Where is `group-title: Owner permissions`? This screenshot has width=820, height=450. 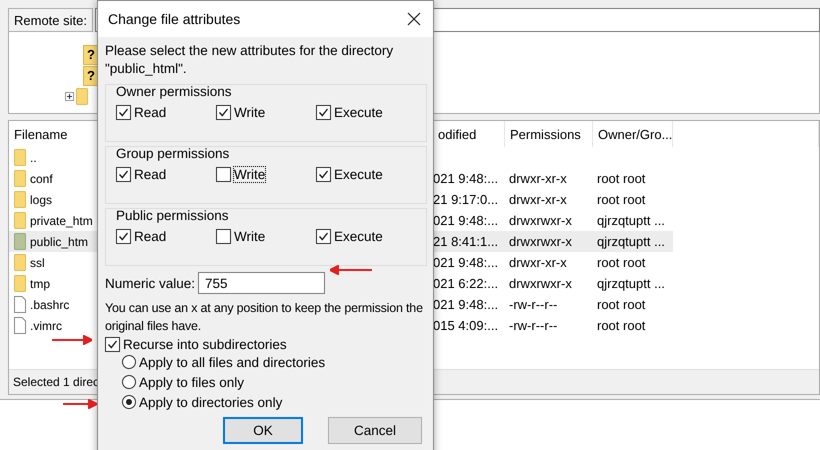
group-title: Owner permissions is located at coordinates (174, 91).